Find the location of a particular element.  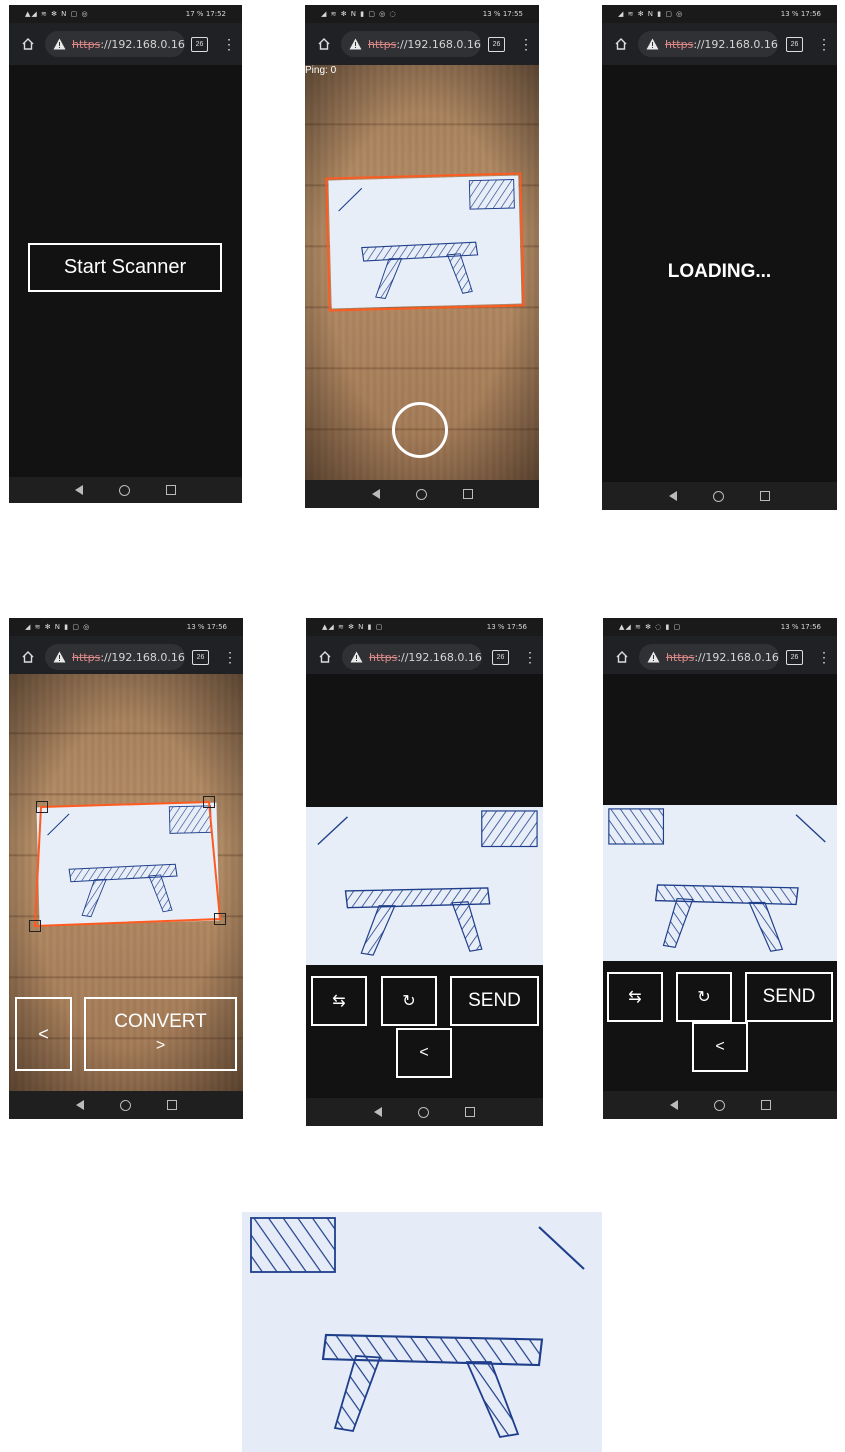

start-scanner-button: Start Scanner is located at coordinates (125, 267).